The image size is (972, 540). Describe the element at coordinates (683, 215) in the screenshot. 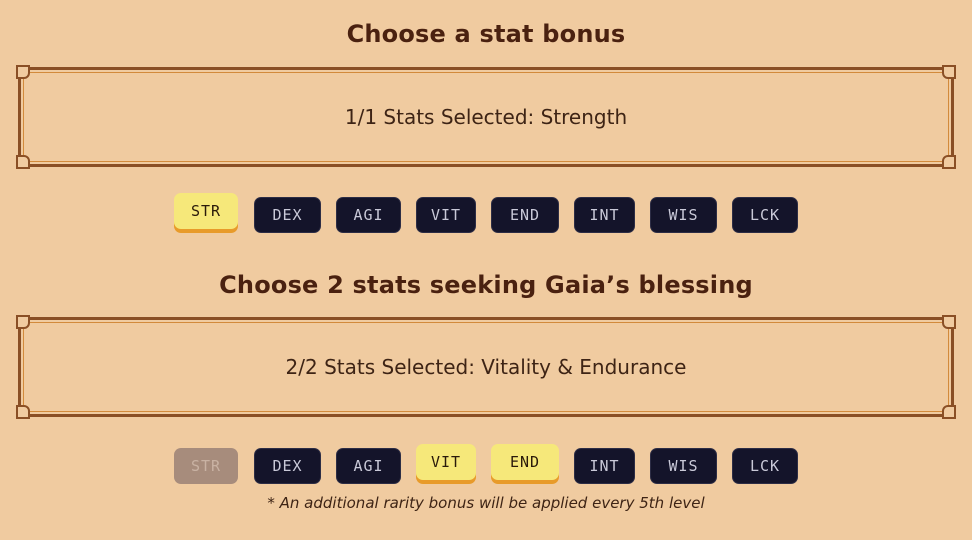

I see `bonus-stat-wis-button: WIS` at that location.